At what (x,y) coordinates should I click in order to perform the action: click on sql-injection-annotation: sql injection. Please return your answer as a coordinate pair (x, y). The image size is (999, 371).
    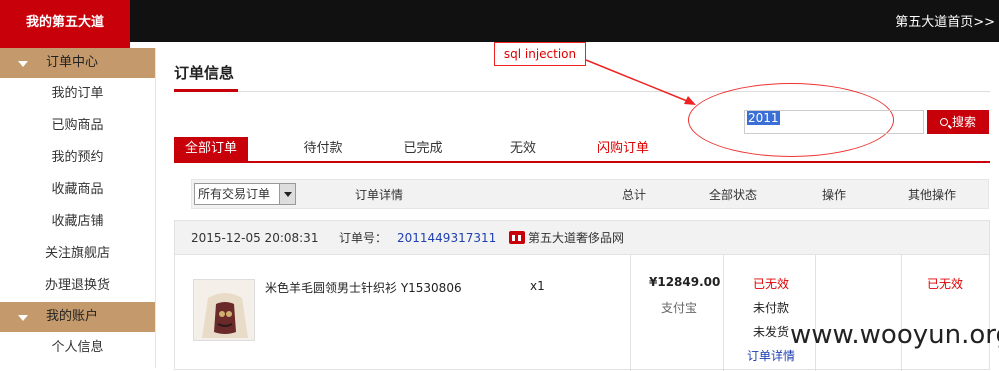
    Looking at the image, I should click on (540, 54).